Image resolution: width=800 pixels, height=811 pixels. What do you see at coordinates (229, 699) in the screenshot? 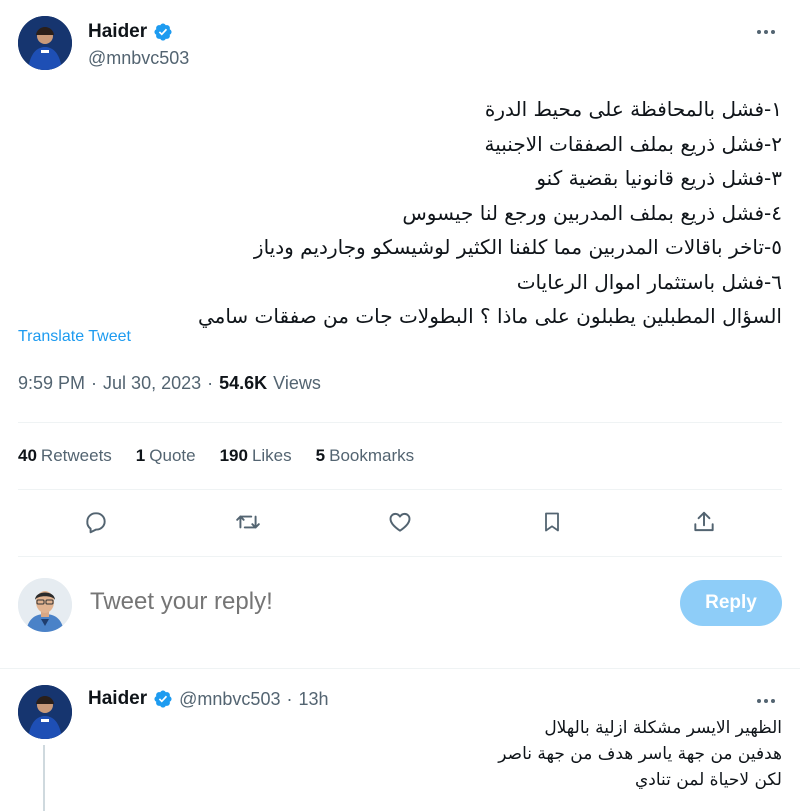
I see `reply-author-handle: @mnbvc503` at bounding box center [229, 699].